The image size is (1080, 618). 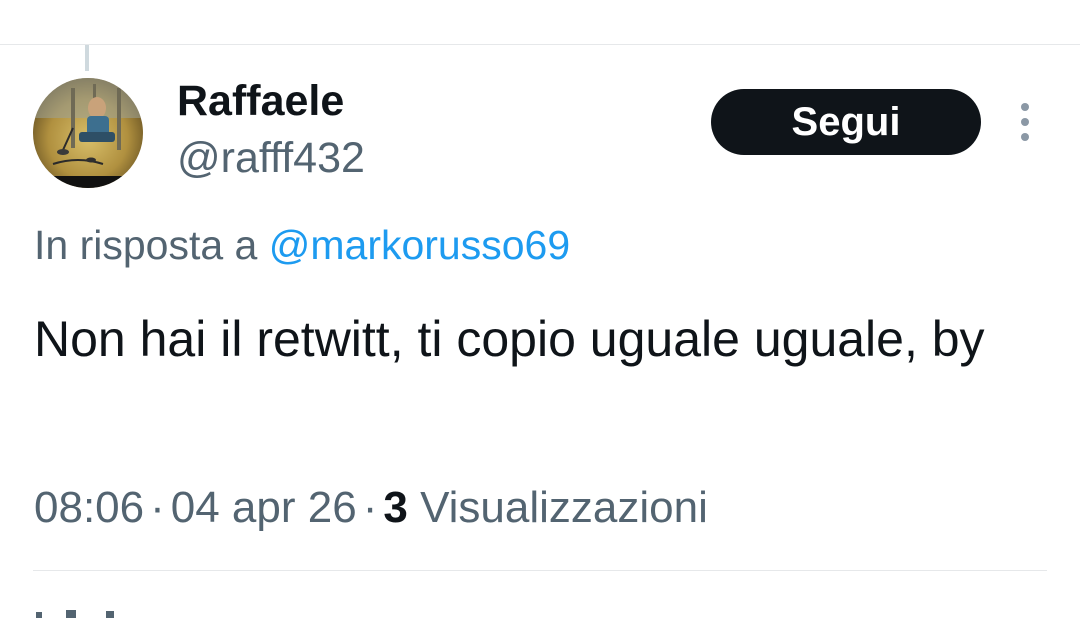 What do you see at coordinates (540, 44) in the screenshot?
I see `top-divider` at bounding box center [540, 44].